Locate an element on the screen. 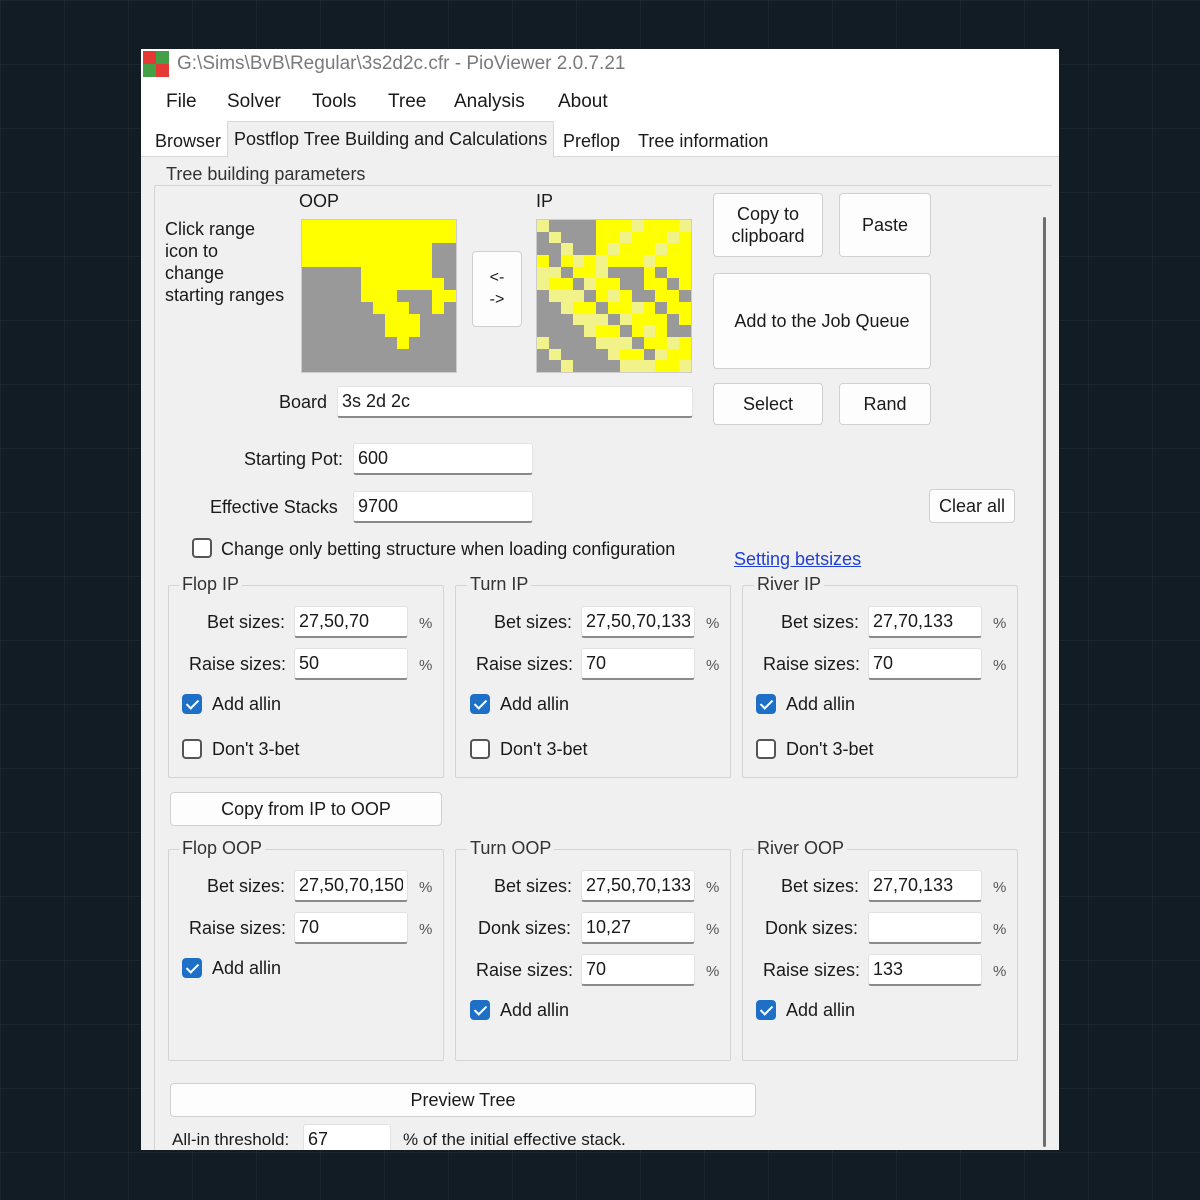 This screenshot has width=1200, height=1200. clear-all-button: Clear all is located at coordinates (972, 506).